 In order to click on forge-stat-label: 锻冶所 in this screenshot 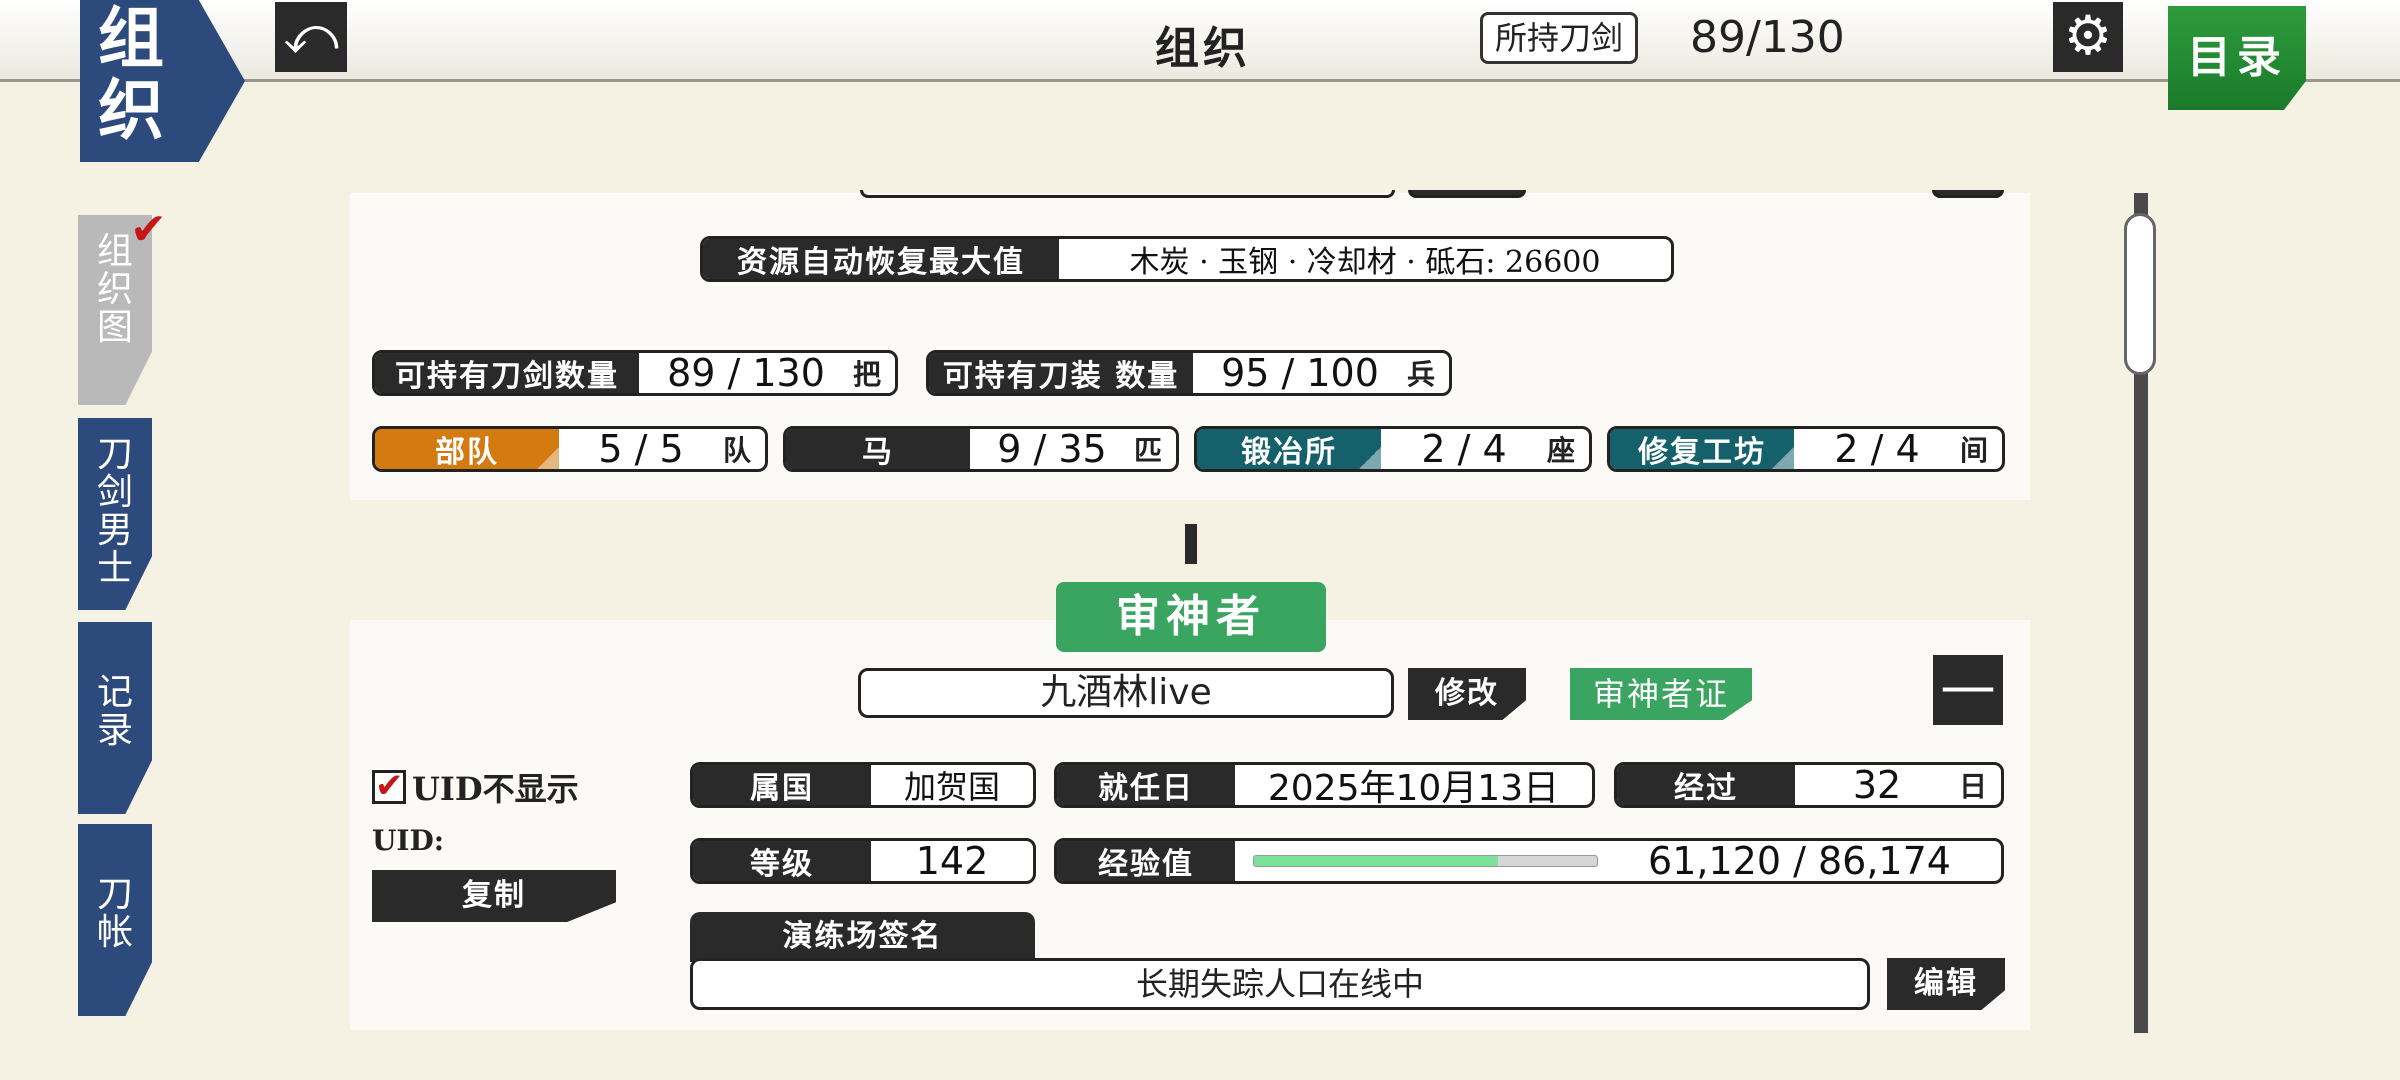, I will do `click(1289, 449)`.